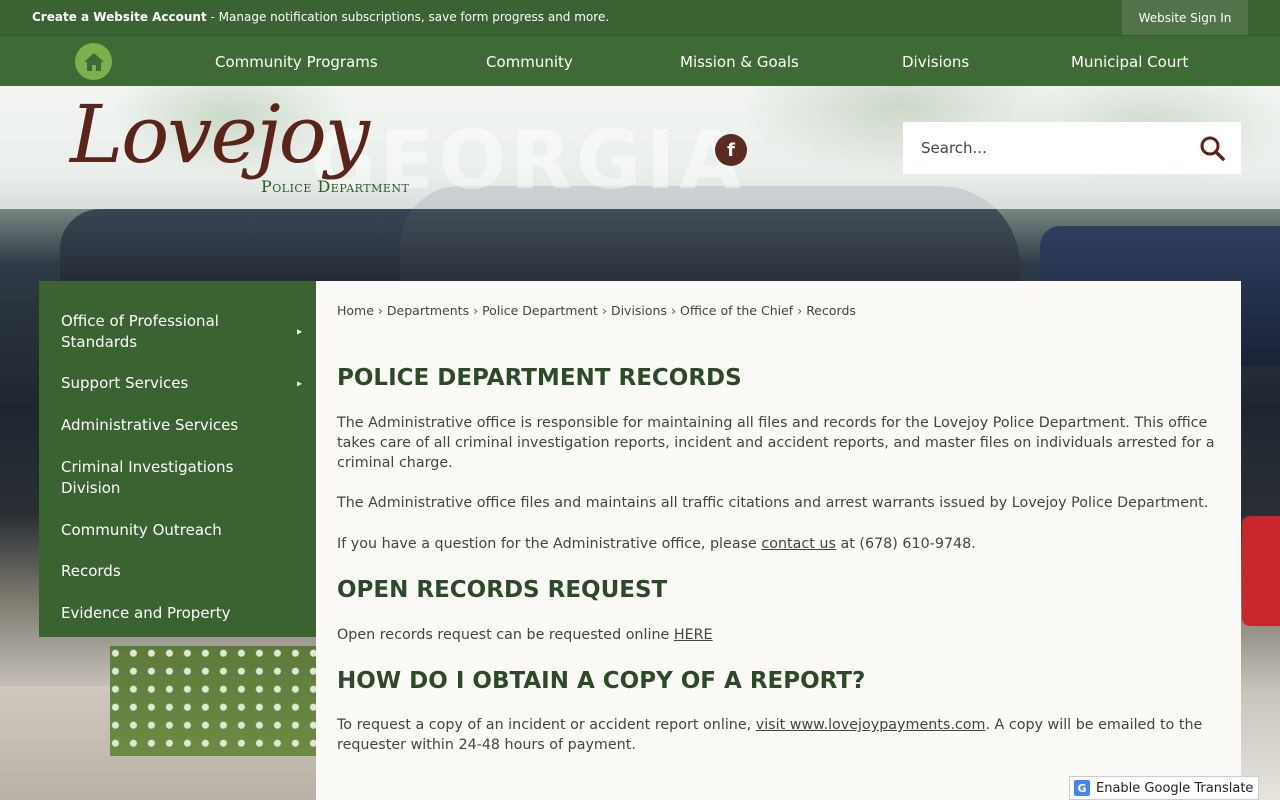 The height and width of the screenshot is (800, 1280). Describe the element at coordinates (529, 62) in the screenshot. I see `nav-community: Community` at that location.